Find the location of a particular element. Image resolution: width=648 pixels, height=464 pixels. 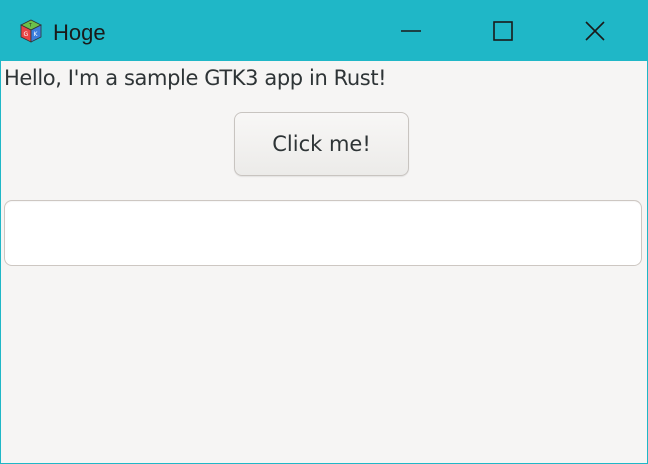

maximize-icon is located at coordinates (503, 31).